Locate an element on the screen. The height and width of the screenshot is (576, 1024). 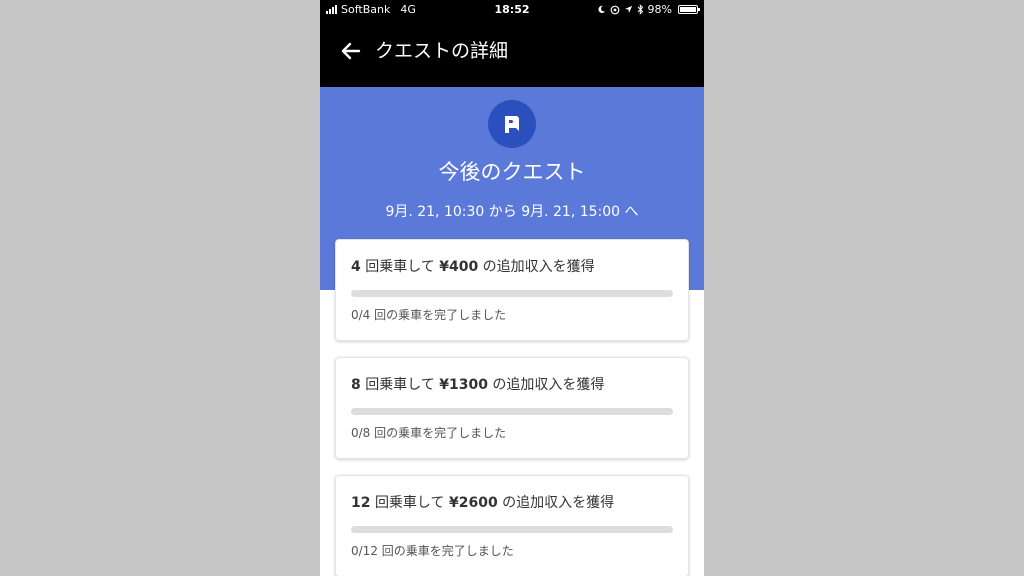
quest-trip-count: 12 is located at coordinates (361, 503).